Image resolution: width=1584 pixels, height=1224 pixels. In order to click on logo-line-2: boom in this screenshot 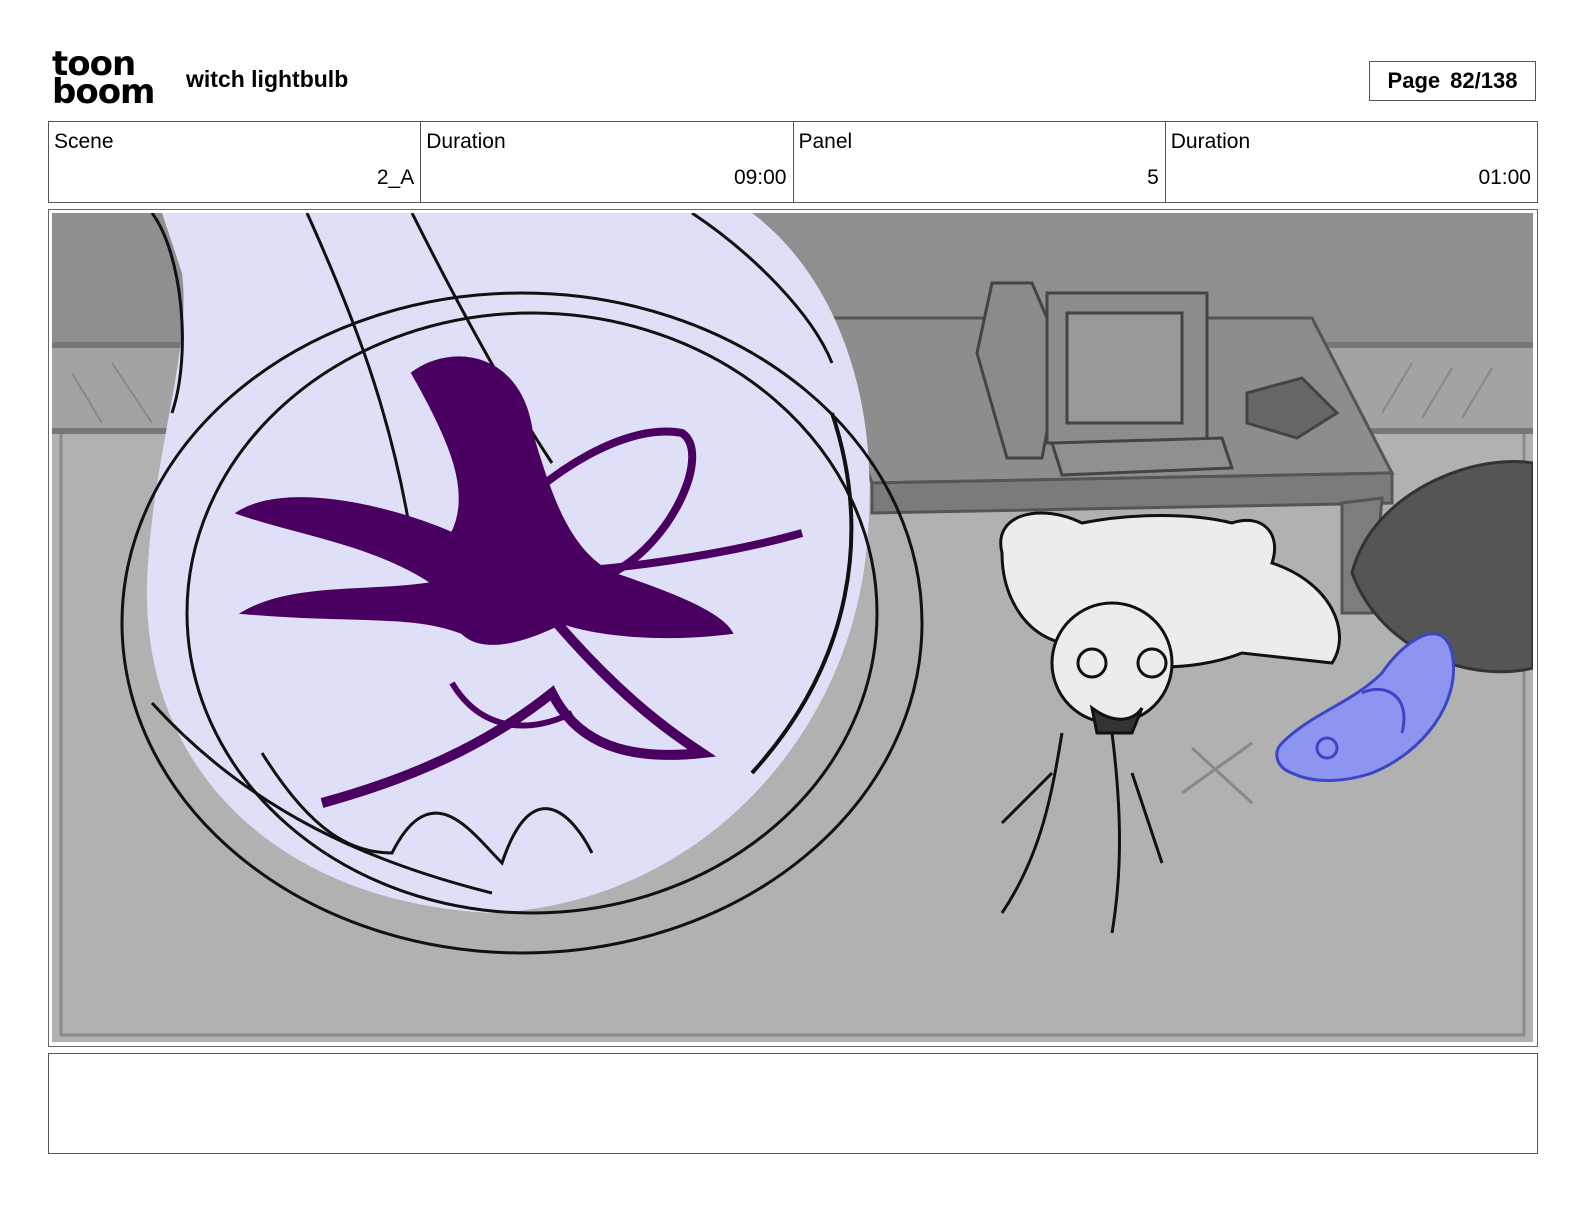, I will do `click(103, 92)`.